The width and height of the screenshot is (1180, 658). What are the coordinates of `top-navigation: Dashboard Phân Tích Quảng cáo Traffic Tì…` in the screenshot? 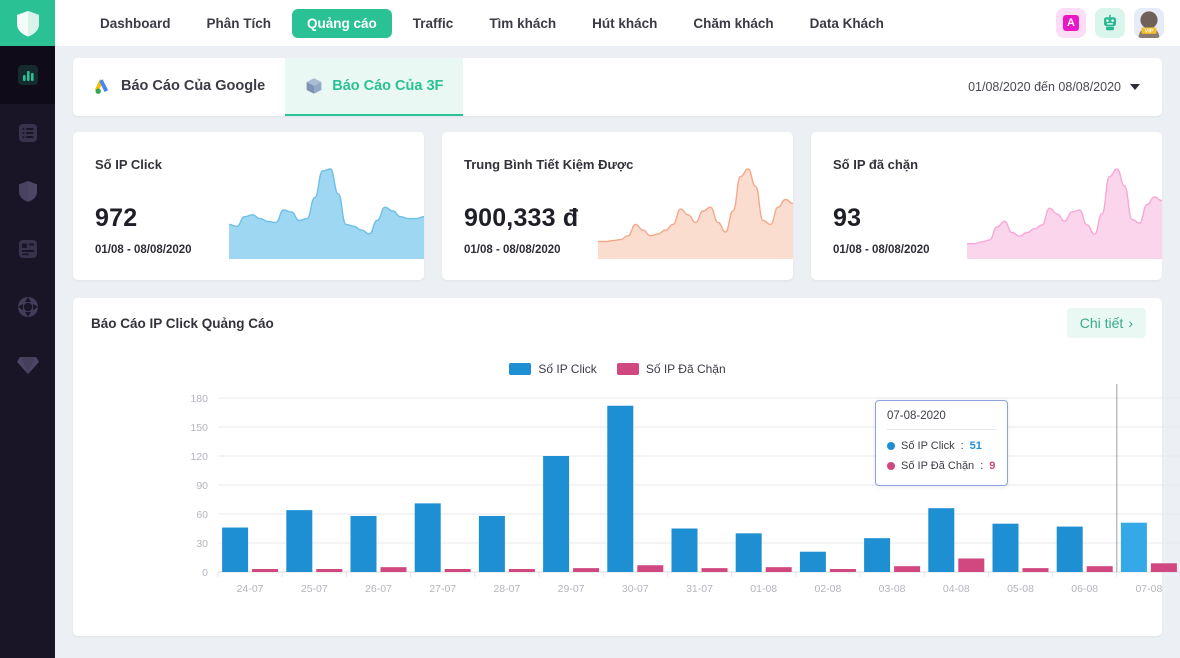 It's located at (617, 23).